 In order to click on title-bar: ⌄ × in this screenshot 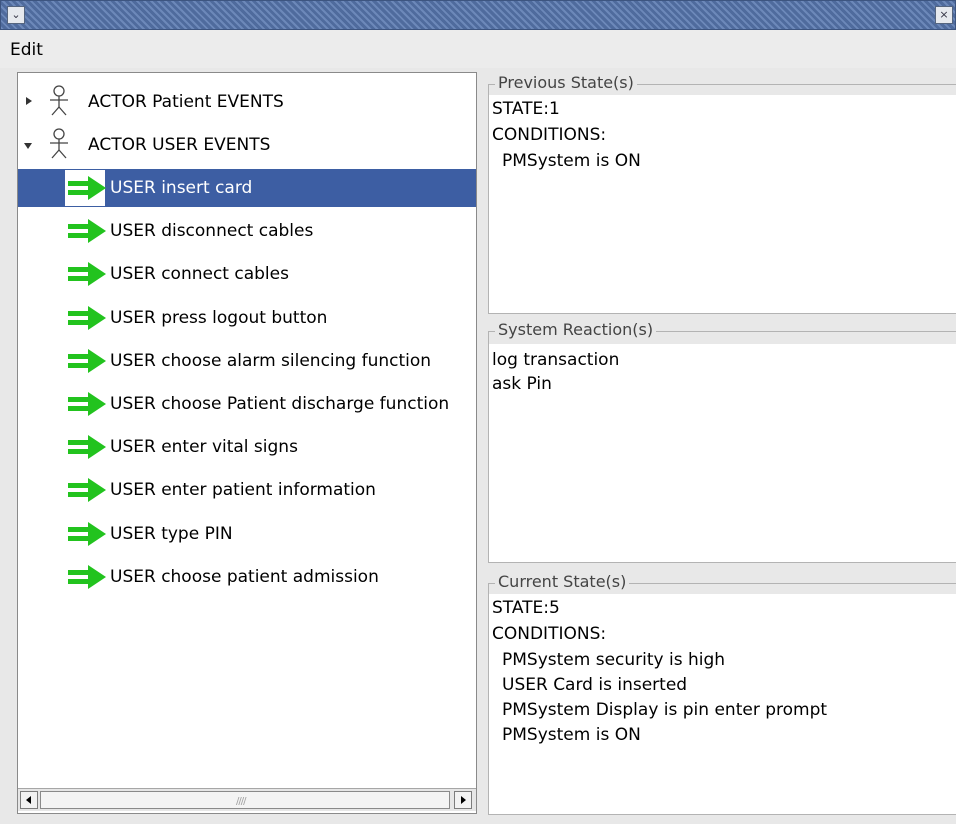, I will do `click(478, 15)`.